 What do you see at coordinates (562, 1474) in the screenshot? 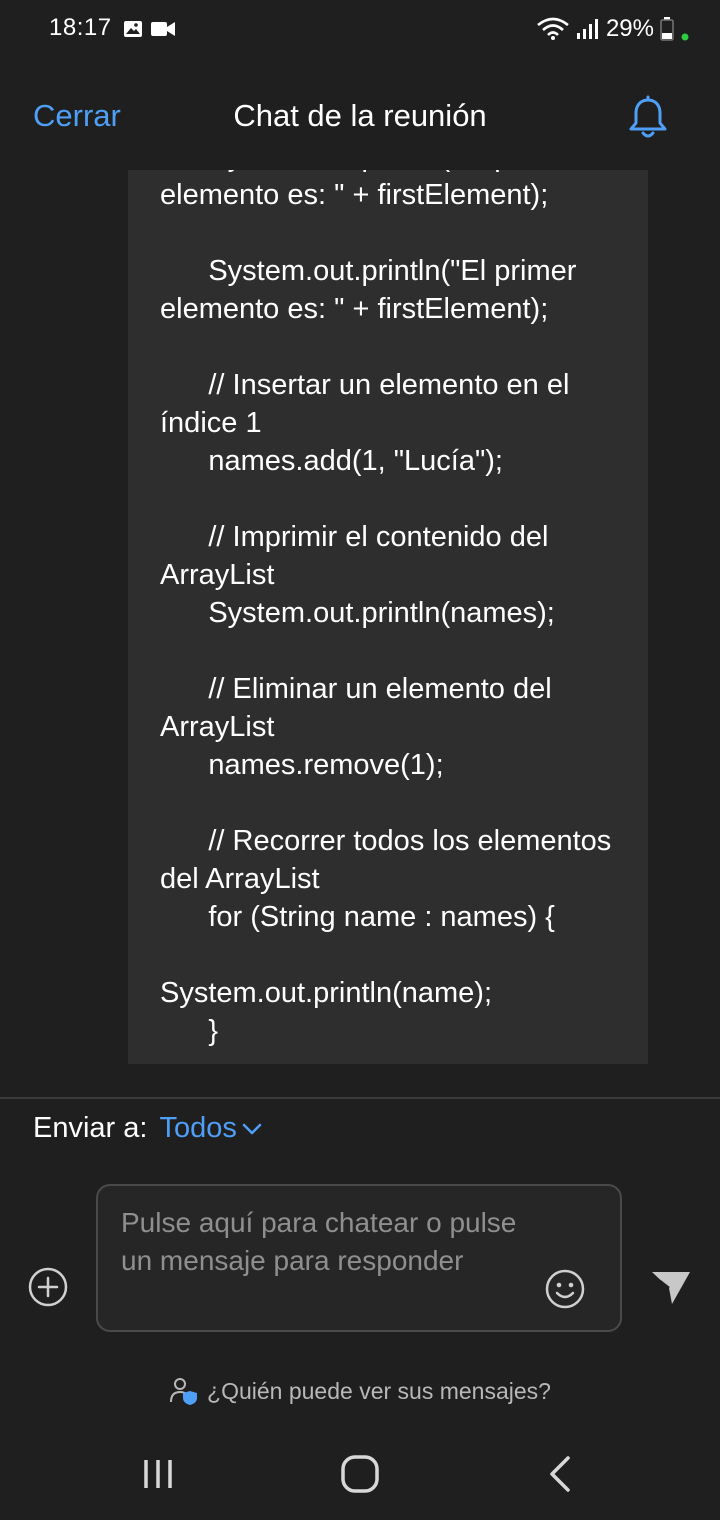
I see `back-icon` at bounding box center [562, 1474].